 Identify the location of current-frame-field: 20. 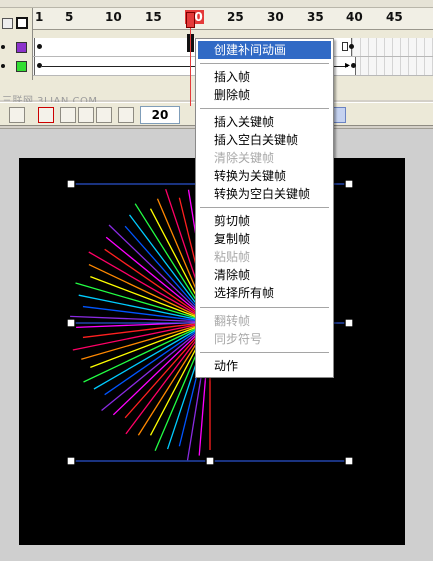
(160, 115).